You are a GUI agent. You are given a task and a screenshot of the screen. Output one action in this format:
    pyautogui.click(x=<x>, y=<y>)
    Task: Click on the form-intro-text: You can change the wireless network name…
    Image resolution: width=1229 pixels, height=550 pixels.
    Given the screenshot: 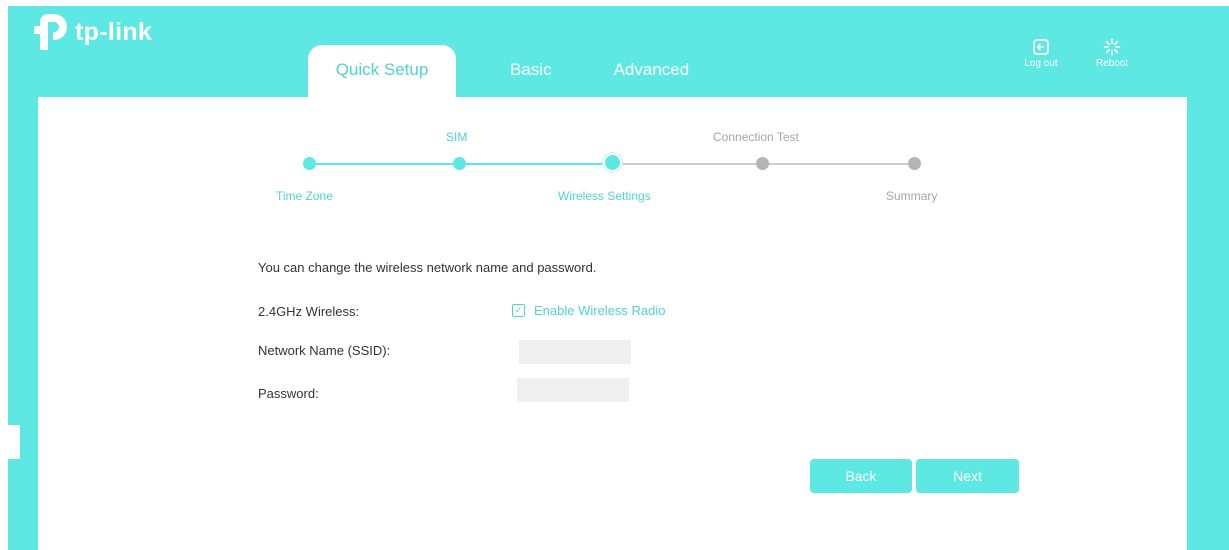 What is the action you would take?
    pyautogui.click(x=427, y=267)
    